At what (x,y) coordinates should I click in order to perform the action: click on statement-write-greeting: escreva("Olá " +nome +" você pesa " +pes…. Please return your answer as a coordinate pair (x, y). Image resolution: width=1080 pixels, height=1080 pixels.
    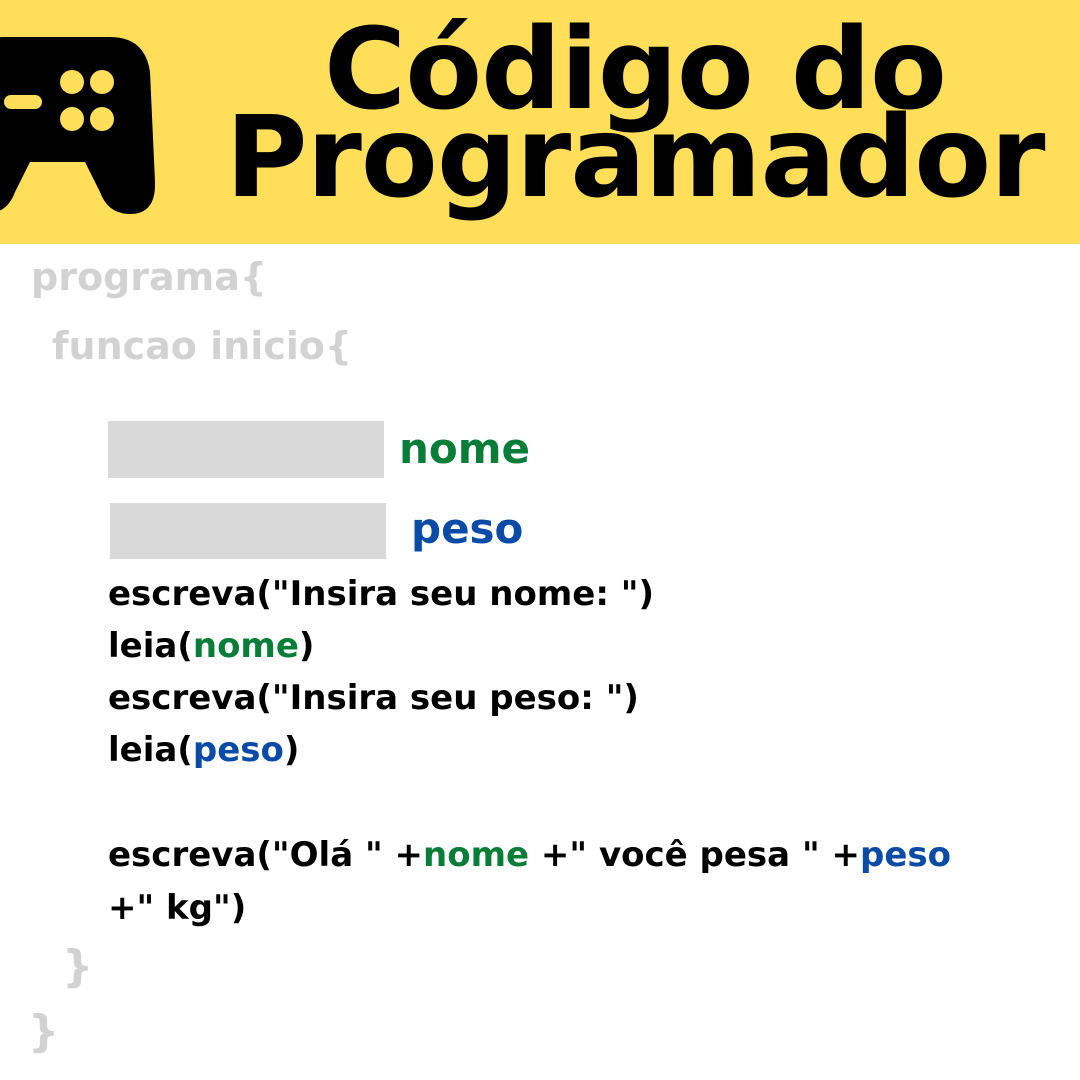
    Looking at the image, I should click on (529, 855).